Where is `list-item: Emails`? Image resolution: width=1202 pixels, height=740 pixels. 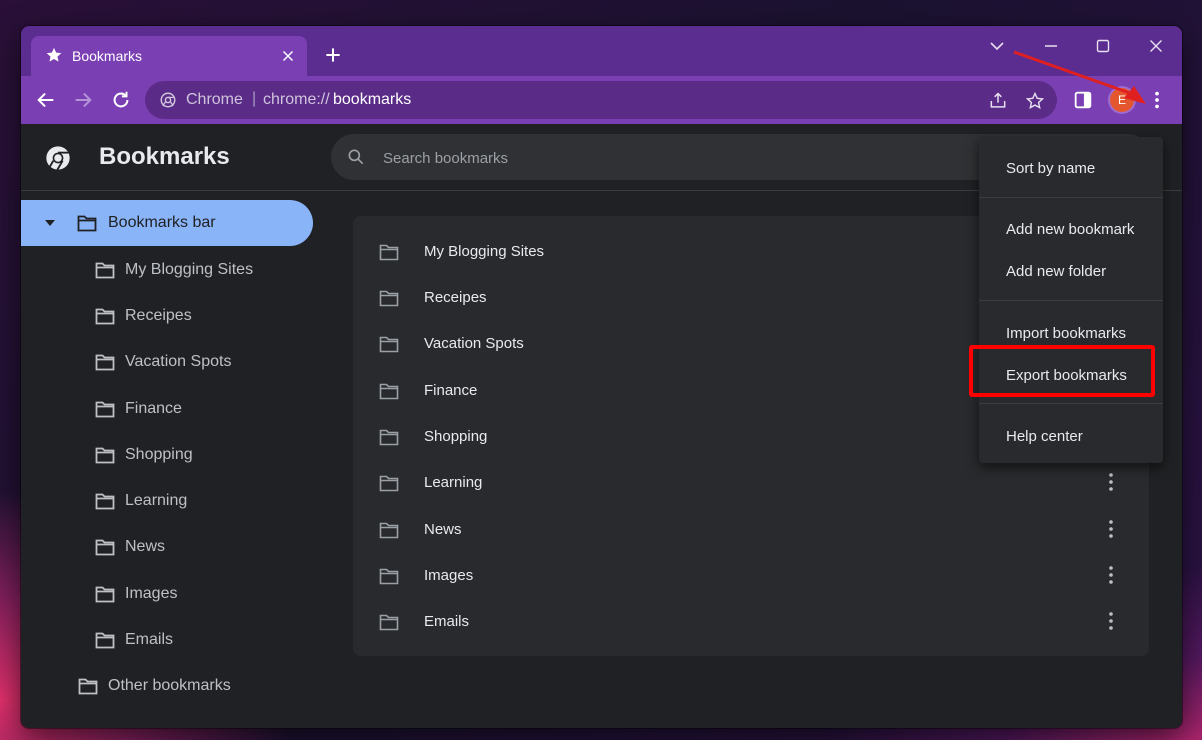
list-item: Emails is located at coordinates (751, 621).